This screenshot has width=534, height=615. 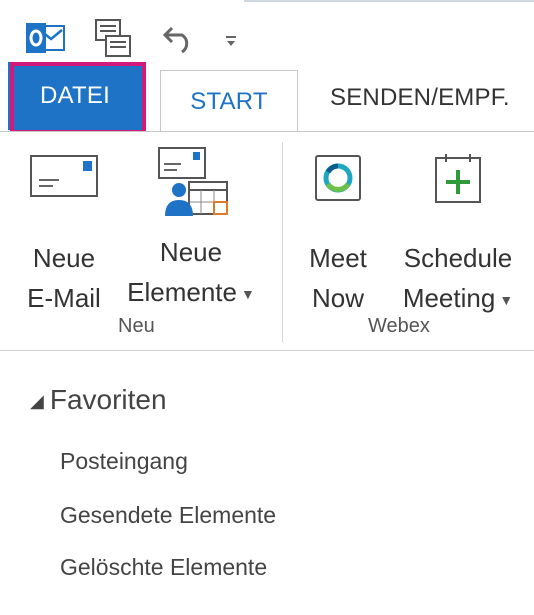 I want to click on favorites-header: ◢ Favoriten, so click(x=98, y=400).